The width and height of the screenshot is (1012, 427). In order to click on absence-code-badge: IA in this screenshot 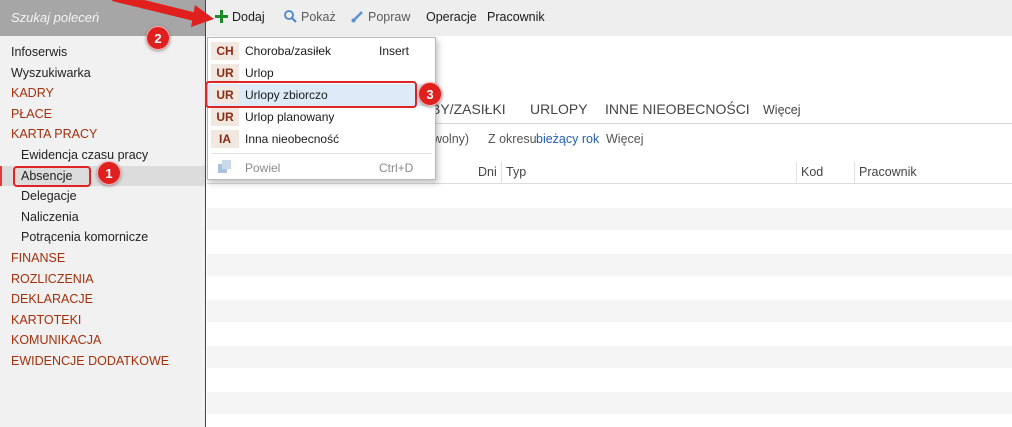, I will do `click(225, 139)`.